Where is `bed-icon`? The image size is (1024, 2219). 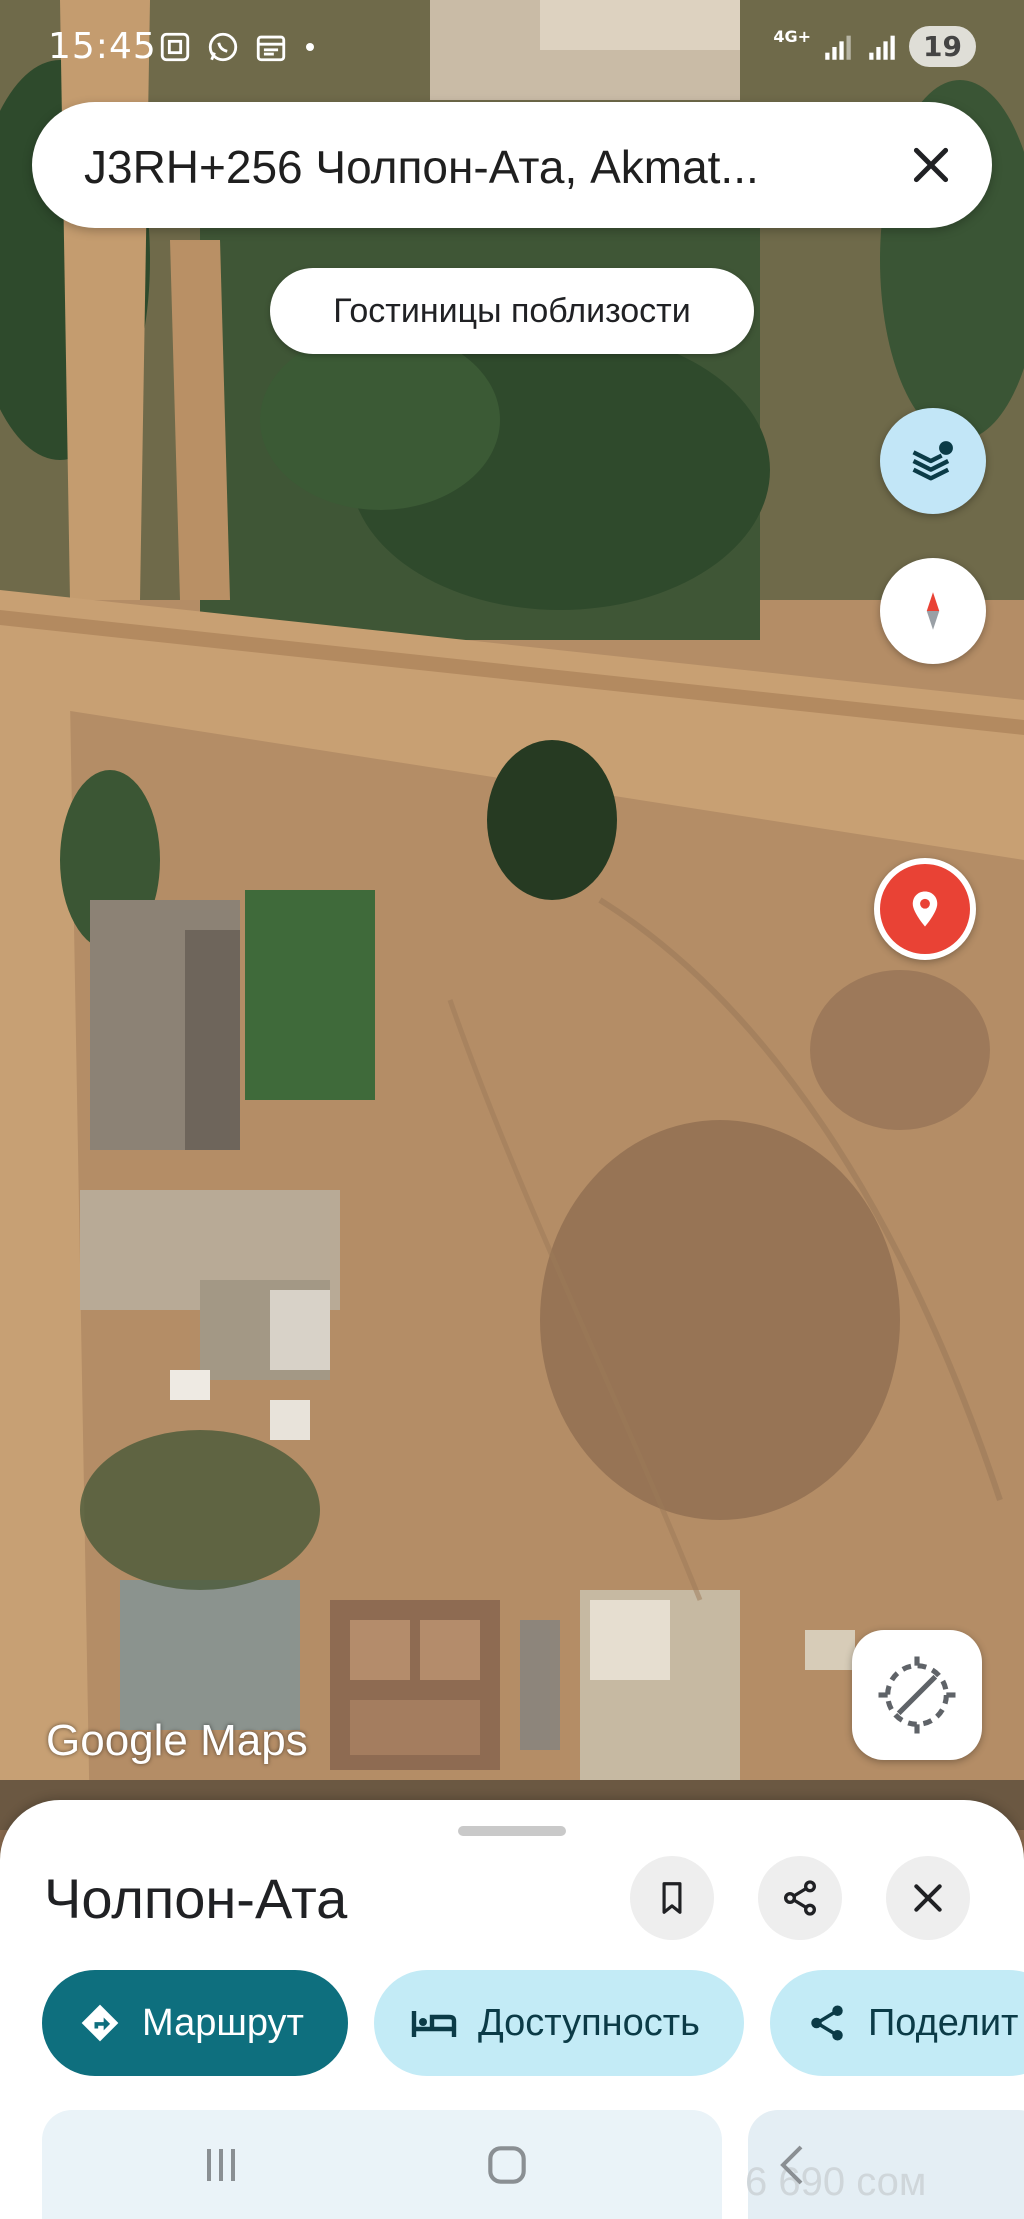 bed-icon is located at coordinates (434, 2024).